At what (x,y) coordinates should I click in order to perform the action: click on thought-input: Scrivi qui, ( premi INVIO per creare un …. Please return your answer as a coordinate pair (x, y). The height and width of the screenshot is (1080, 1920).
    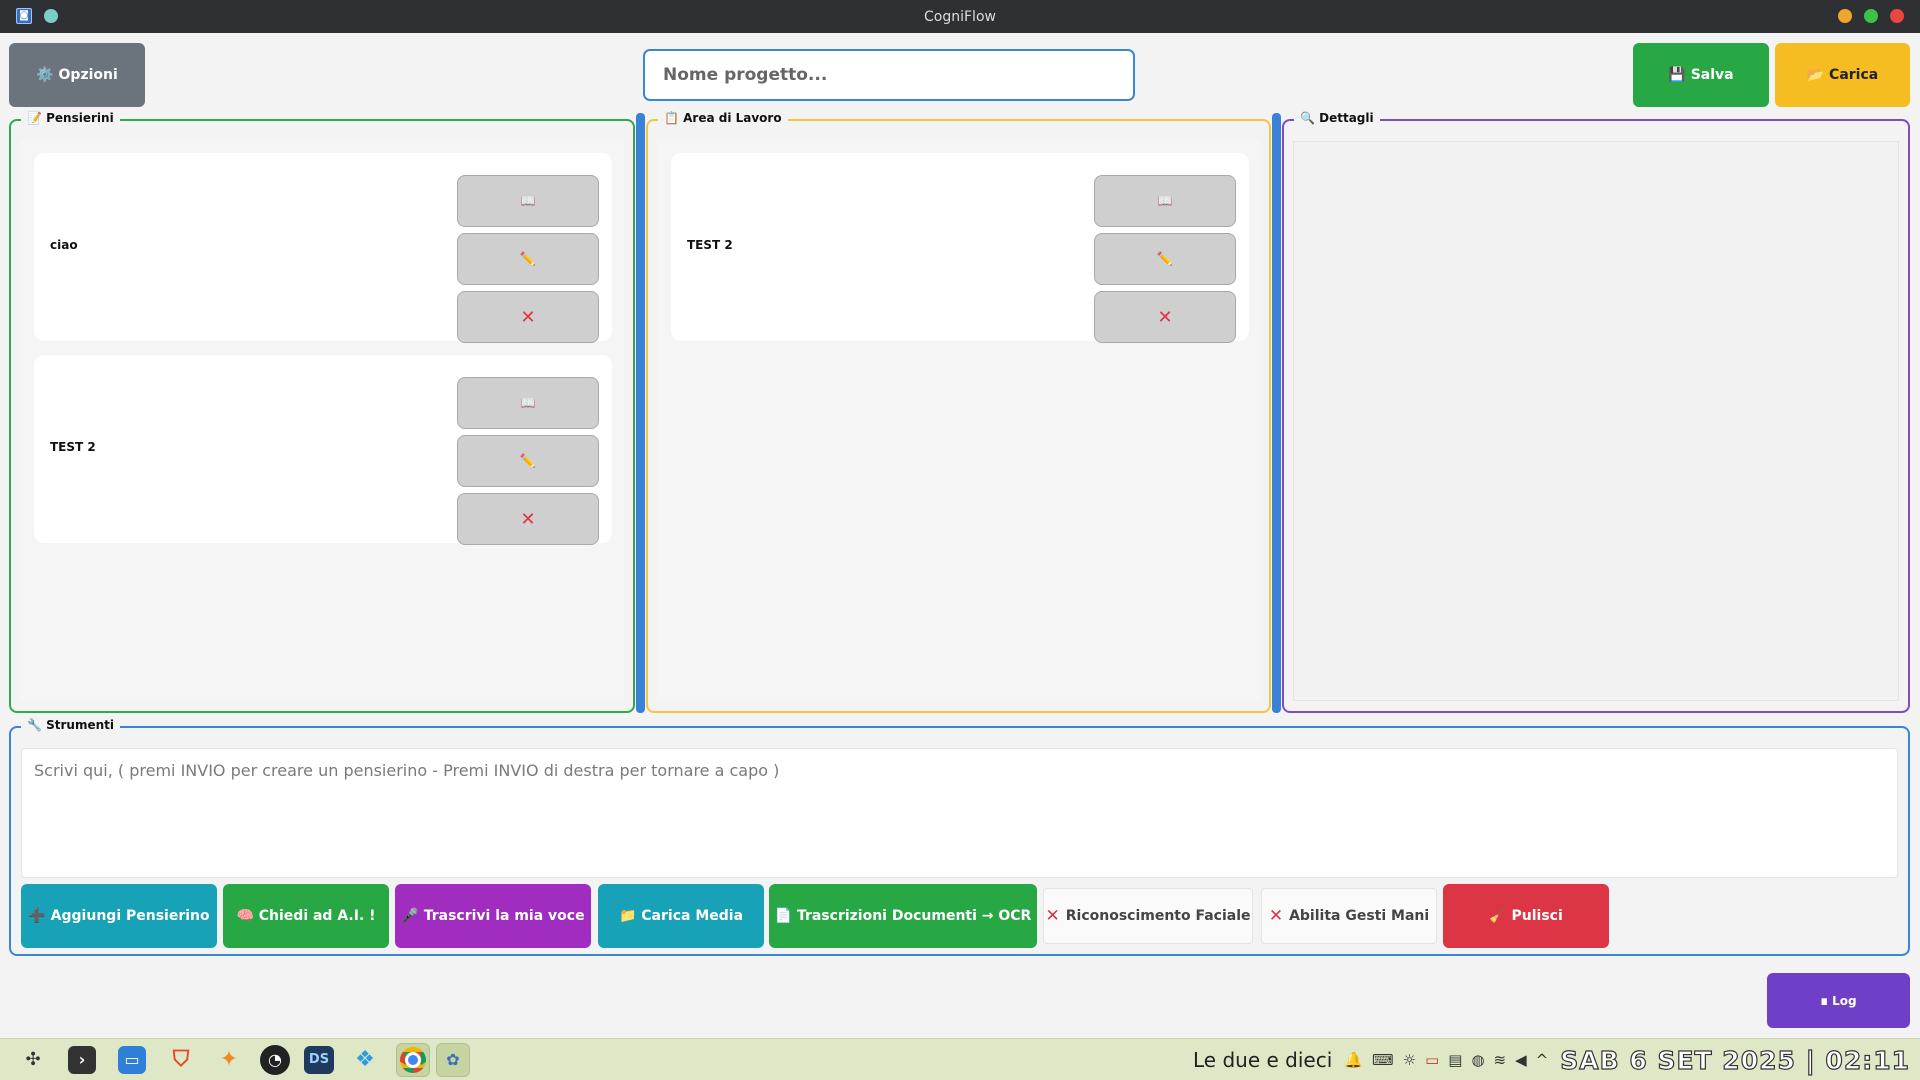
    Looking at the image, I should click on (959, 813).